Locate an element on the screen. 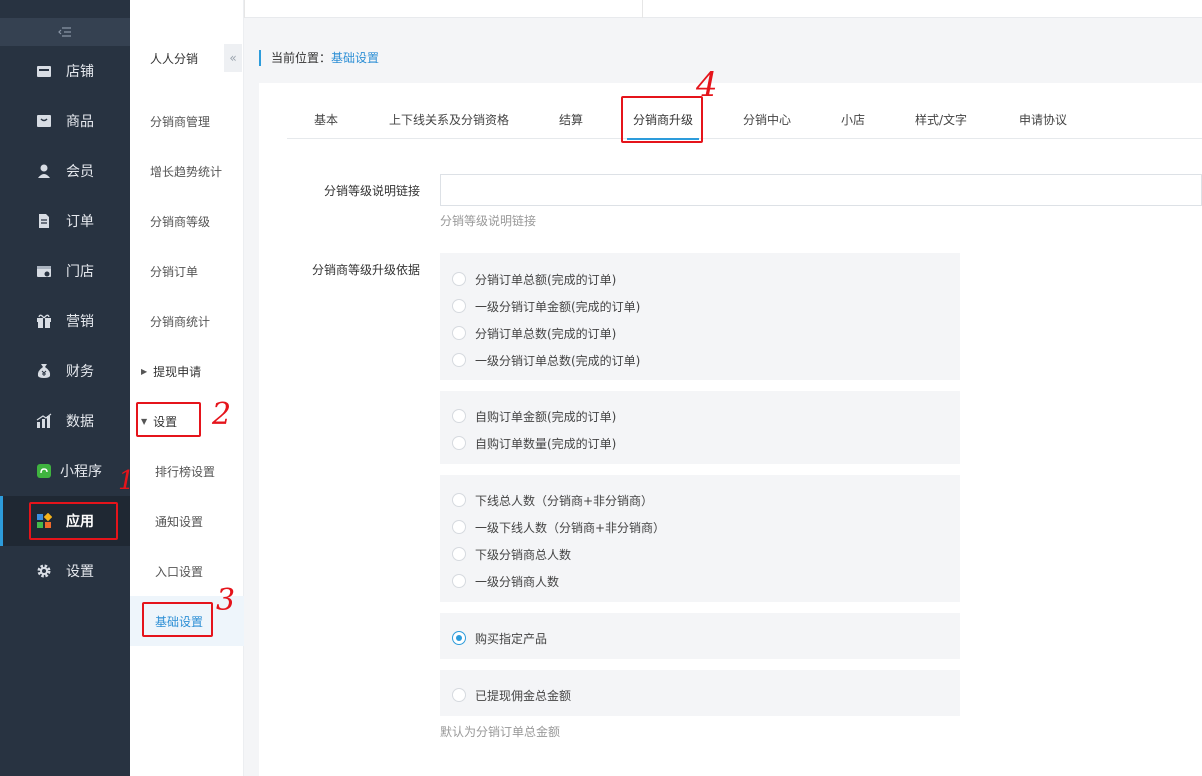 The width and height of the screenshot is (1202, 776). sidebar-item-product: 商品 is located at coordinates (65, 121).